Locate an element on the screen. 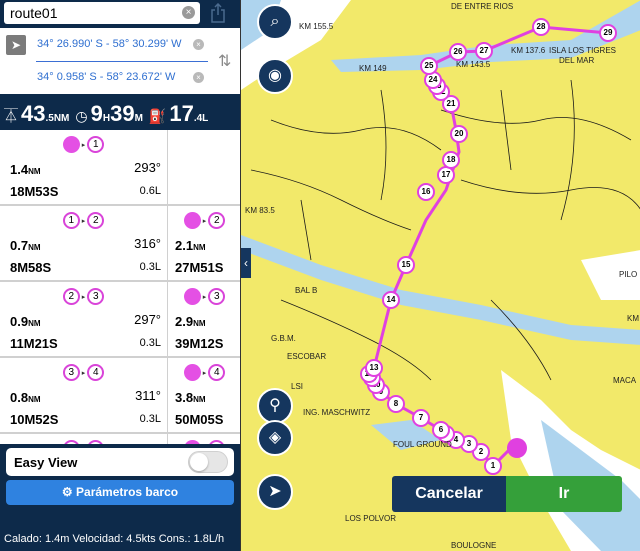  camera-button: ◉ is located at coordinates (275, 76).